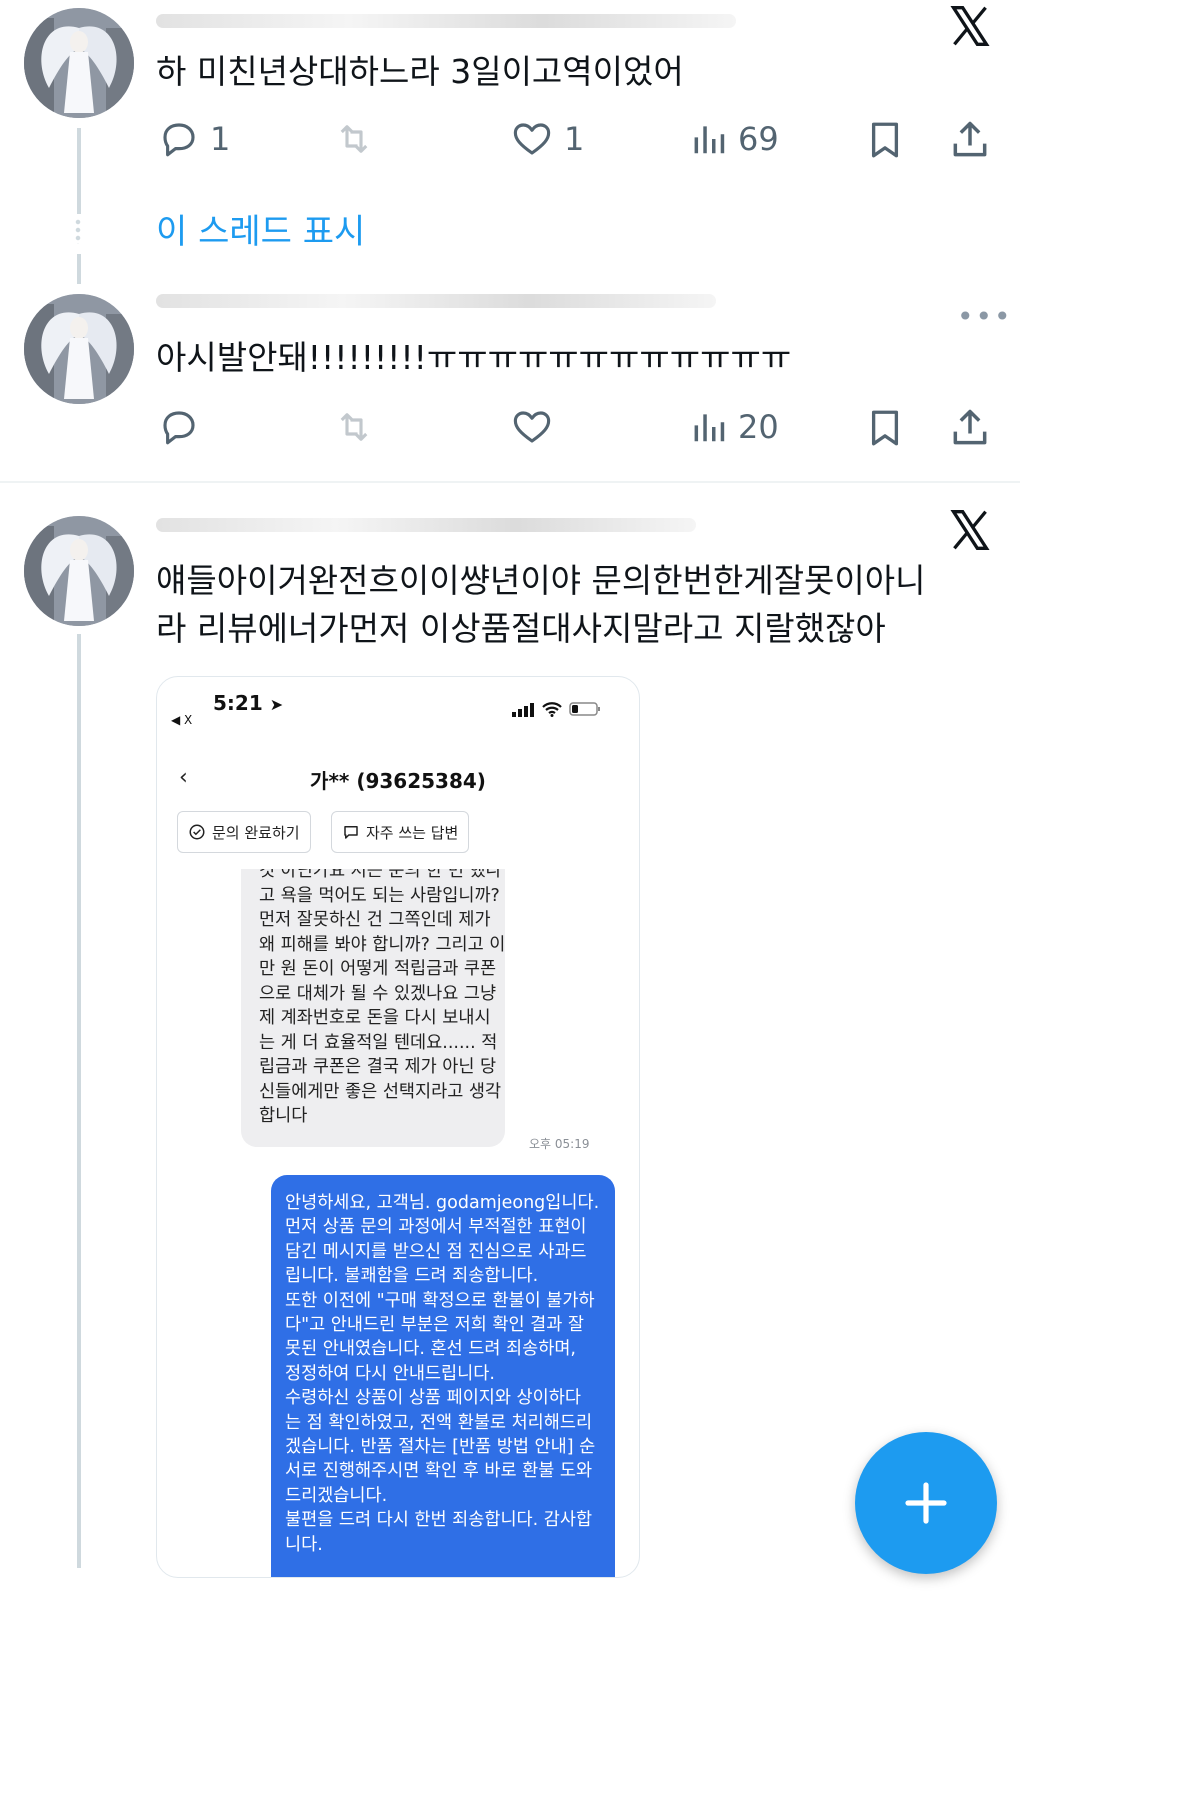 The height and width of the screenshot is (1813, 1179). What do you see at coordinates (197, 832) in the screenshot?
I see `check-circle-icon` at bounding box center [197, 832].